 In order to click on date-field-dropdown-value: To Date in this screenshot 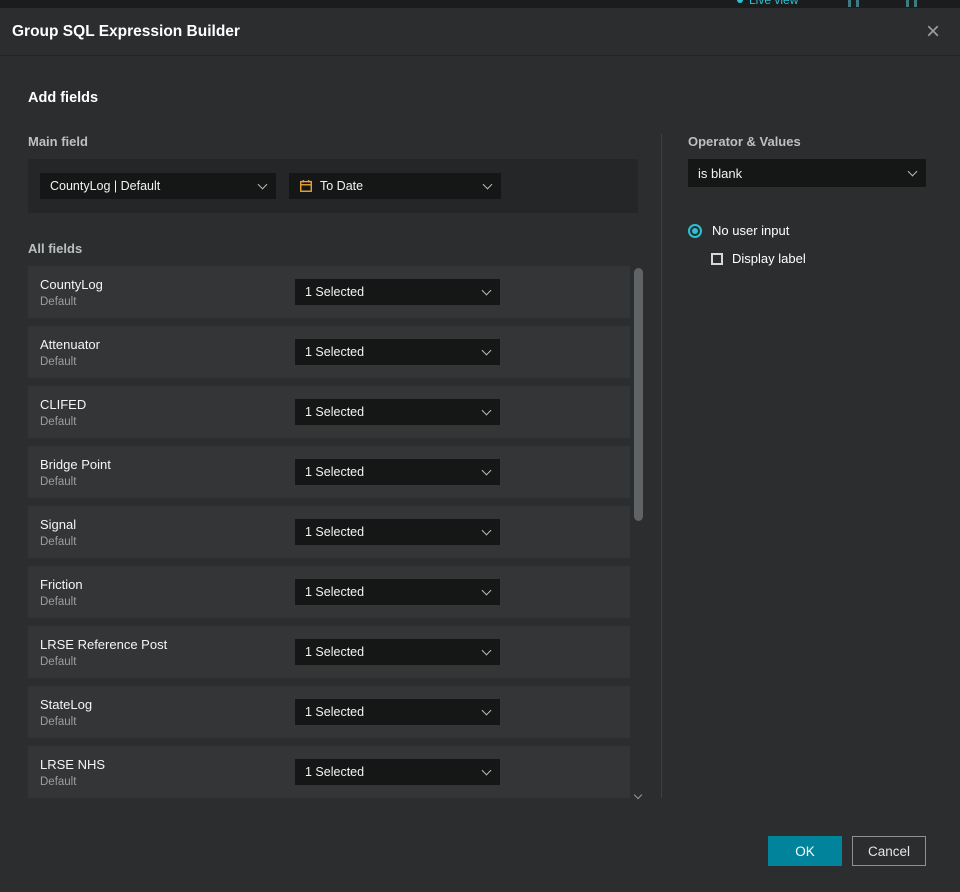, I will do `click(342, 186)`.